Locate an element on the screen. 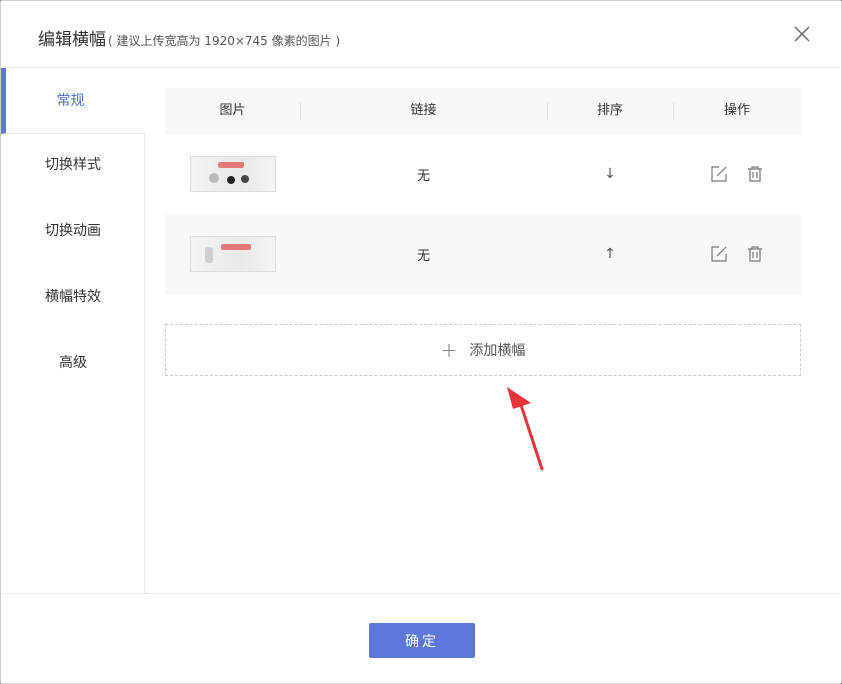 This screenshot has height=684, width=842. arrow-up-icon: ↑ is located at coordinates (610, 254).